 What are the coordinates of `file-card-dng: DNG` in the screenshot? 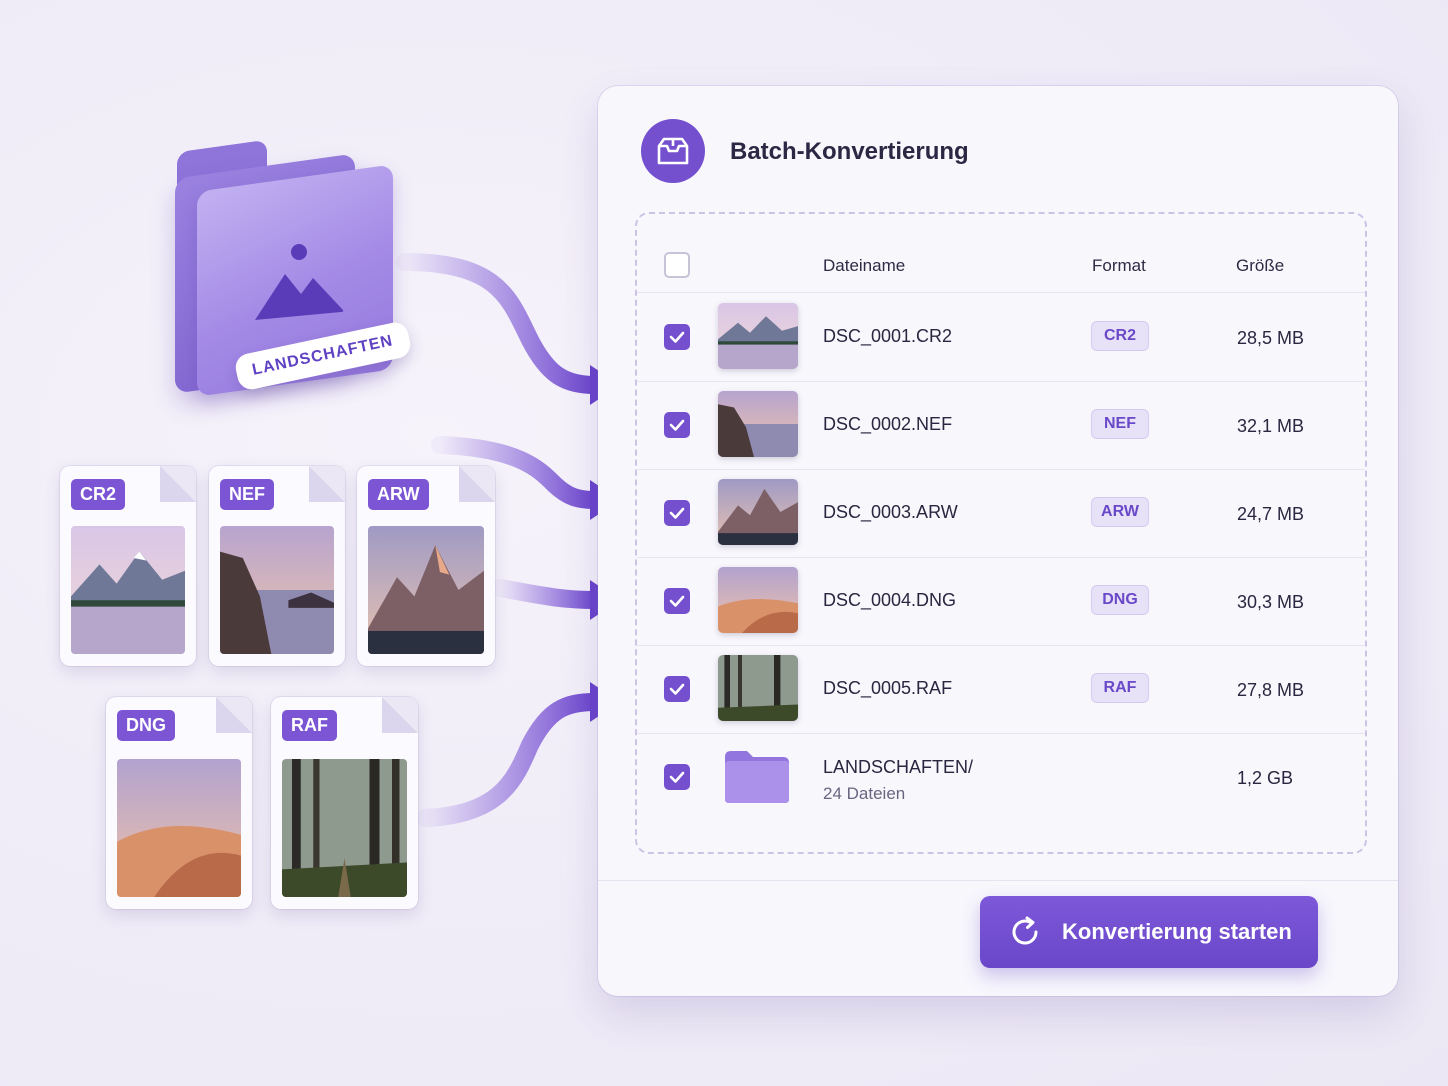 It's located at (179, 803).